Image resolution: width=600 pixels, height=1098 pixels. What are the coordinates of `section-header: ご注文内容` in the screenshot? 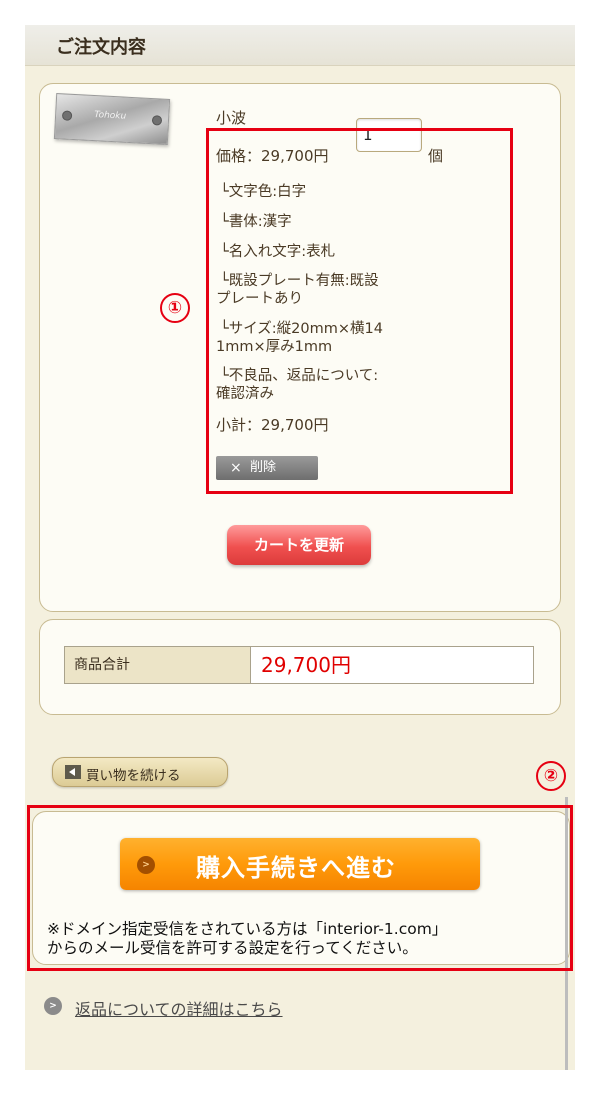 It's located at (300, 45).